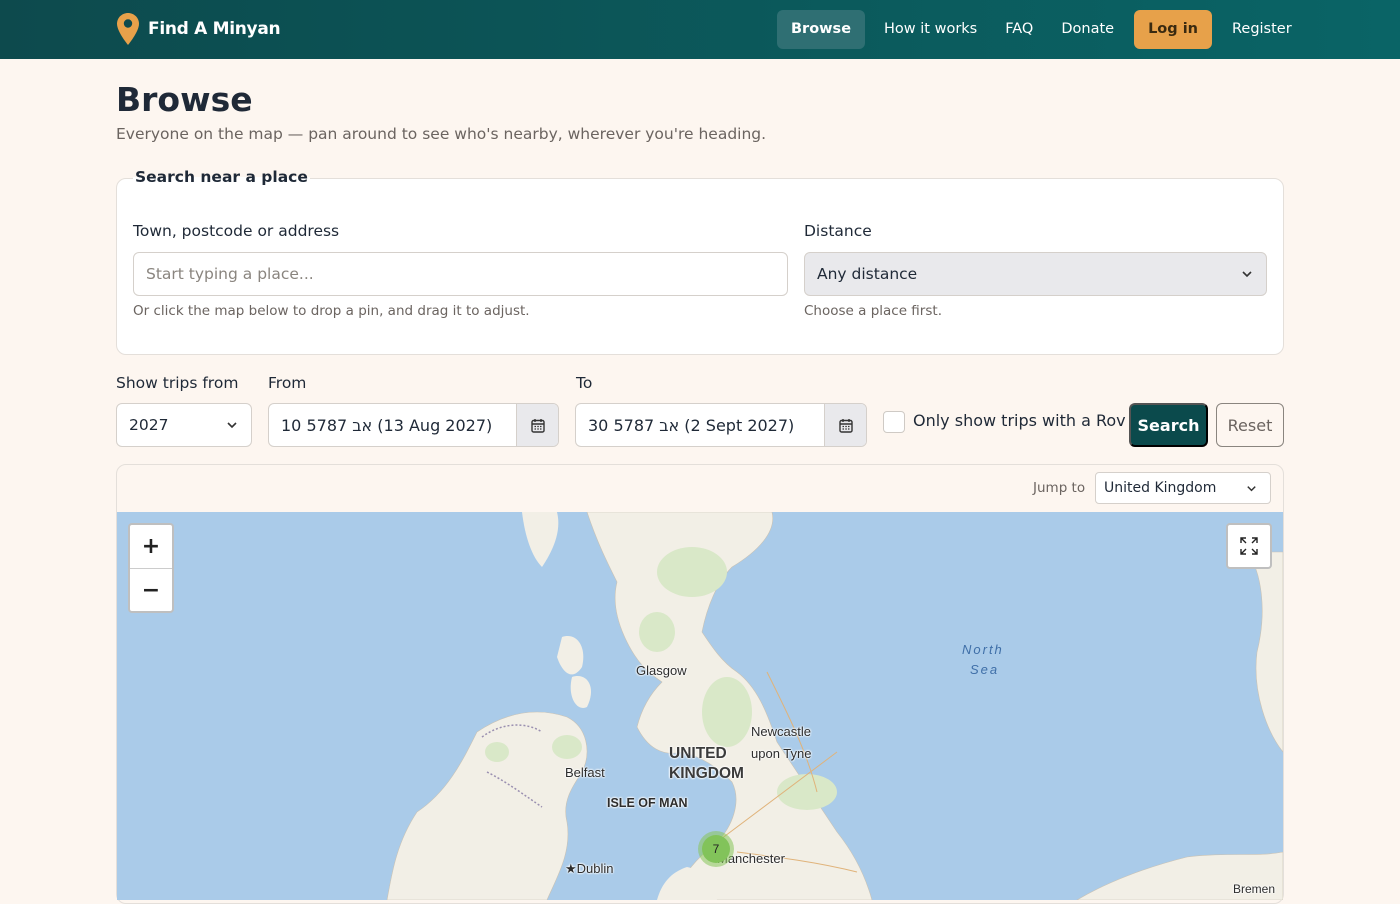 Image resolution: width=1400 pixels, height=904 pixels. Describe the element at coordinates (661, 670) in the screenshot. I see `map-label-glasgow: Glasgow` at that location.